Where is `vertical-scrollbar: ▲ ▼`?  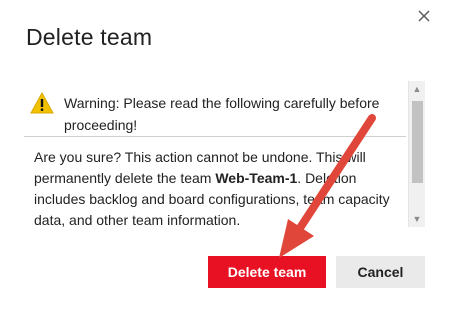 vertical-scrollbar: ▲ ▼ is located at coordinates (416, 154).